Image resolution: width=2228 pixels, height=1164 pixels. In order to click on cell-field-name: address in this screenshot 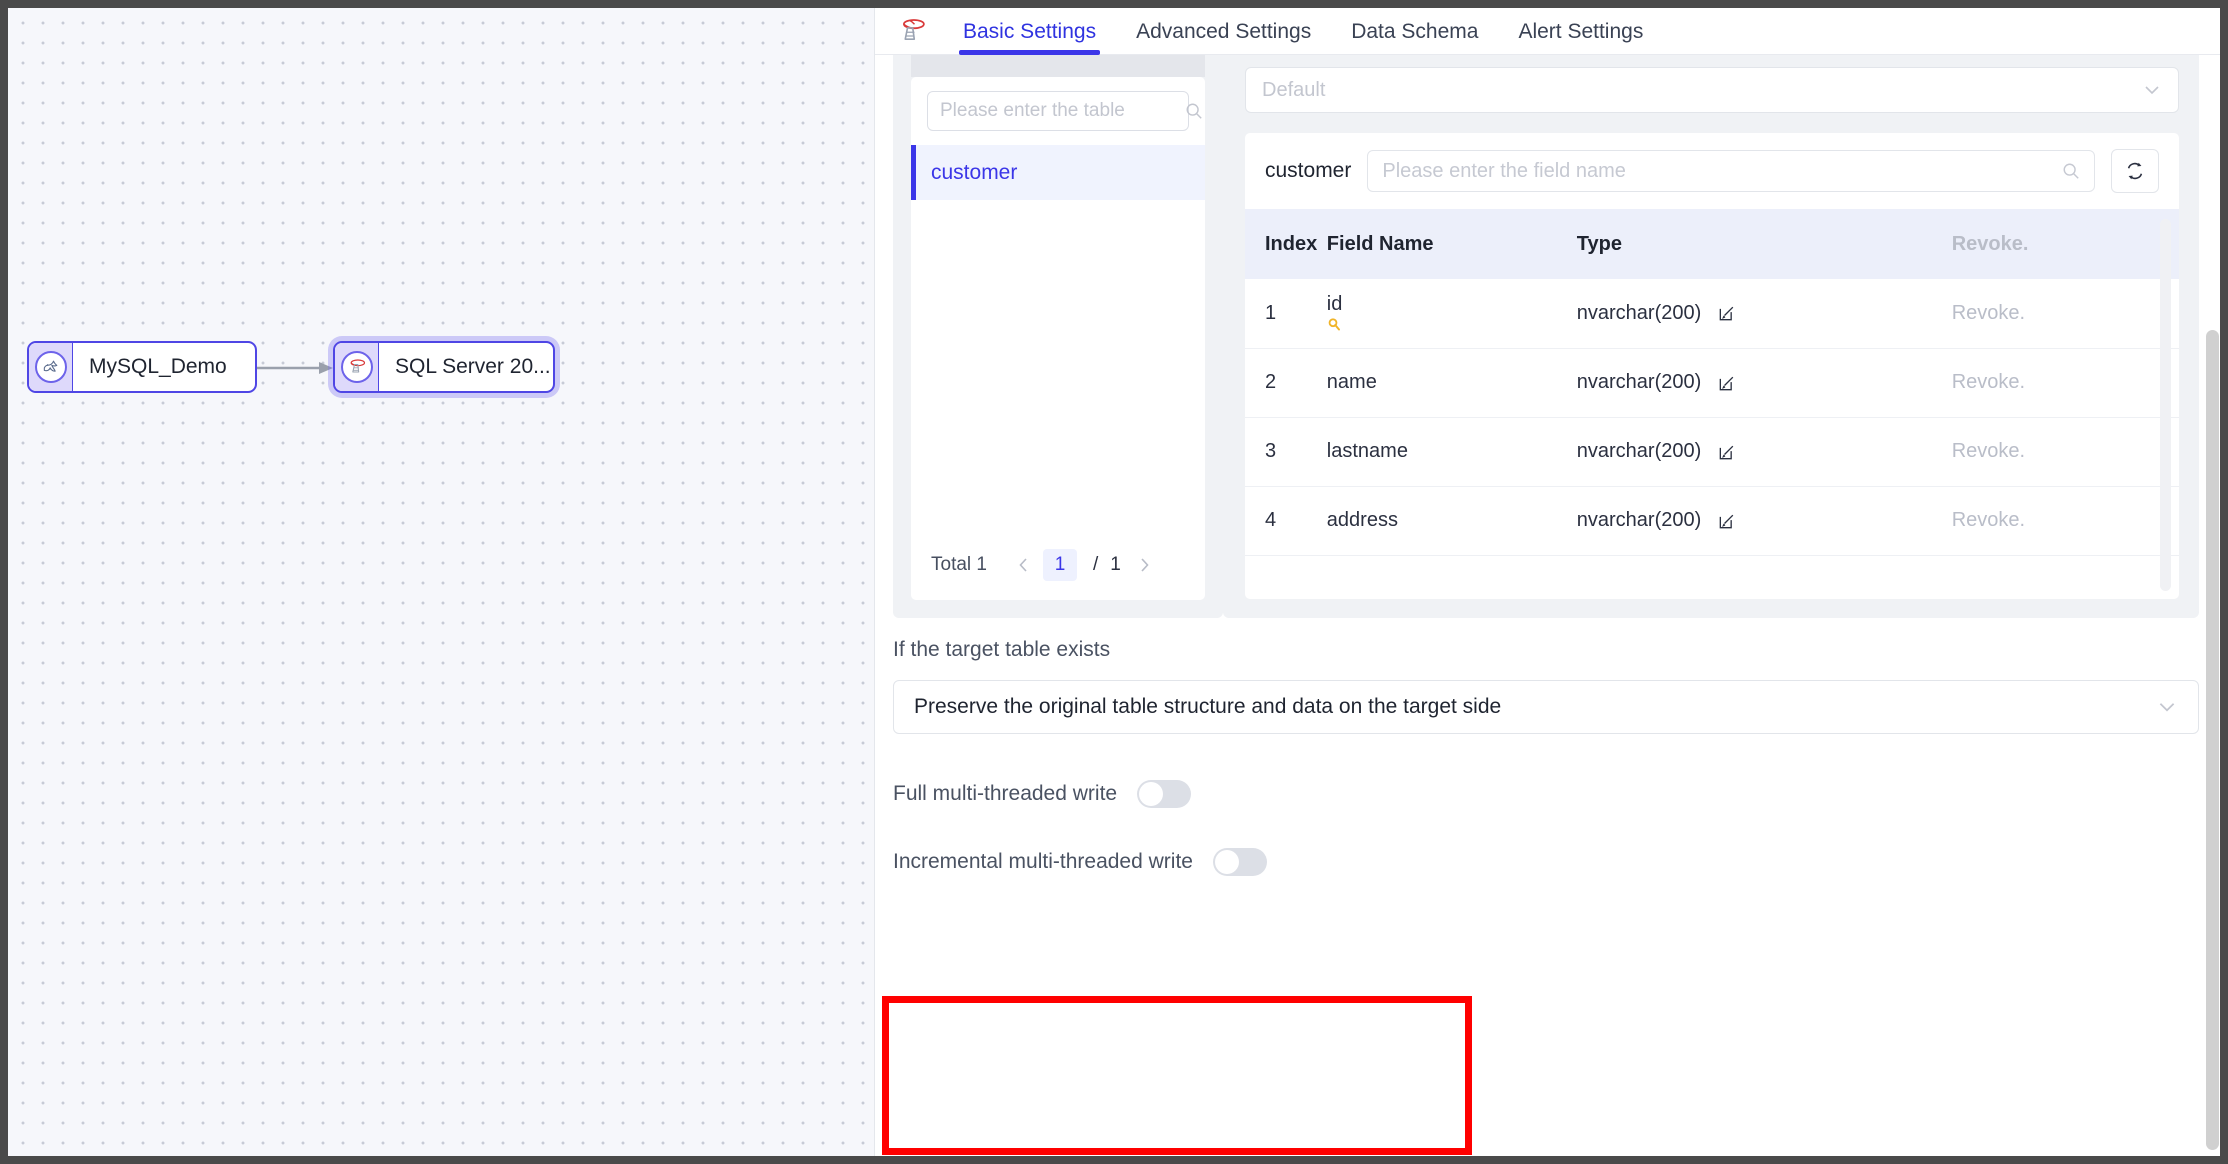, I will do `click(1451, 521)`.